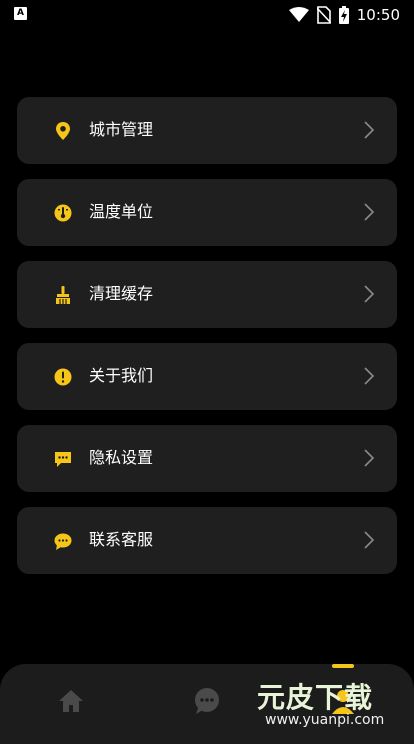  I want to click on watermark: 元皮下载 www.yuanpi.com, so click(330, 704).